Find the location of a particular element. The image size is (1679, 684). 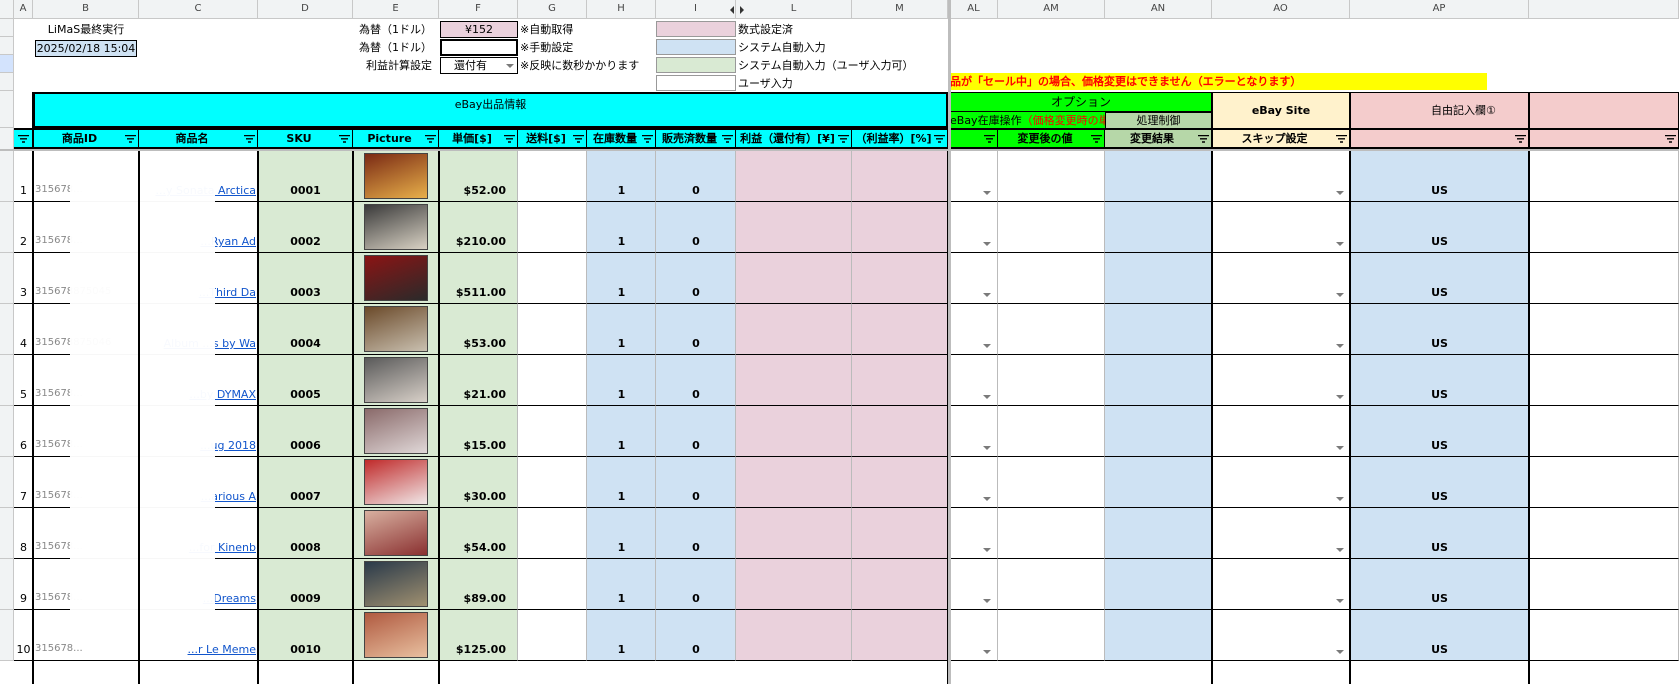

column-header-AL: AL is located at coordinates (974, 9).